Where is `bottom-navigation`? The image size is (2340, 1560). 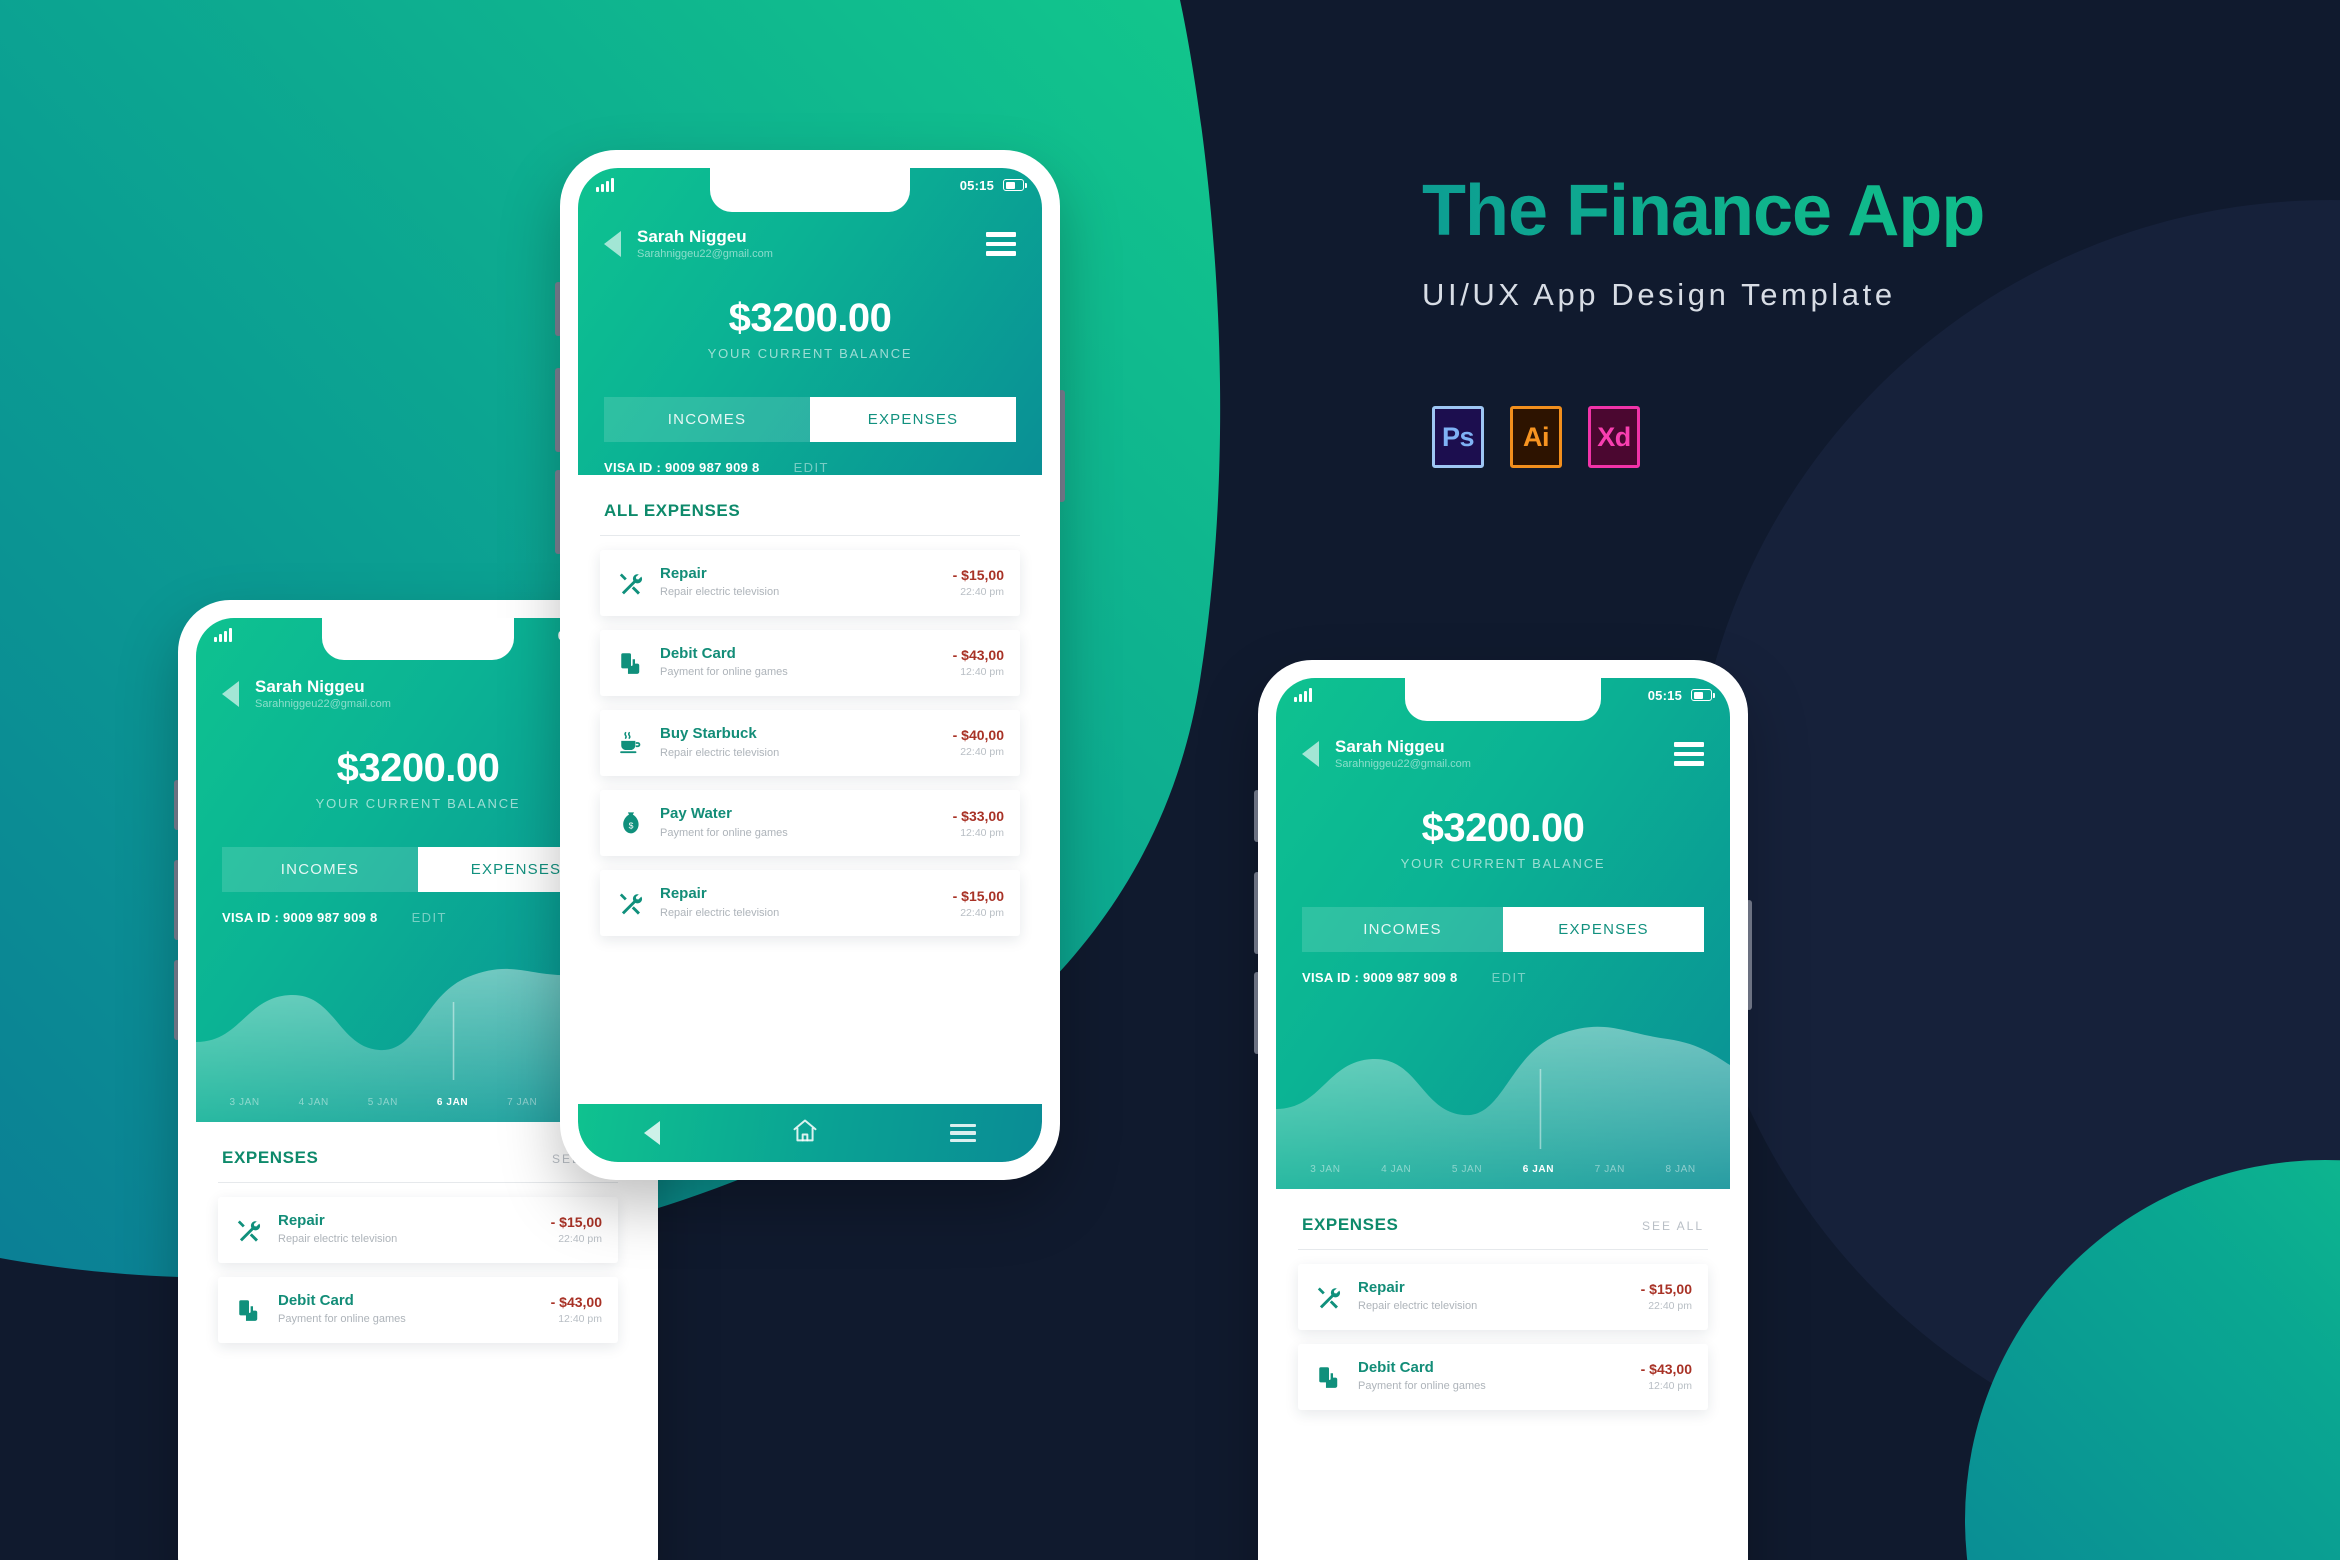 bottom-navigation is located at coordinates (810, 1133).